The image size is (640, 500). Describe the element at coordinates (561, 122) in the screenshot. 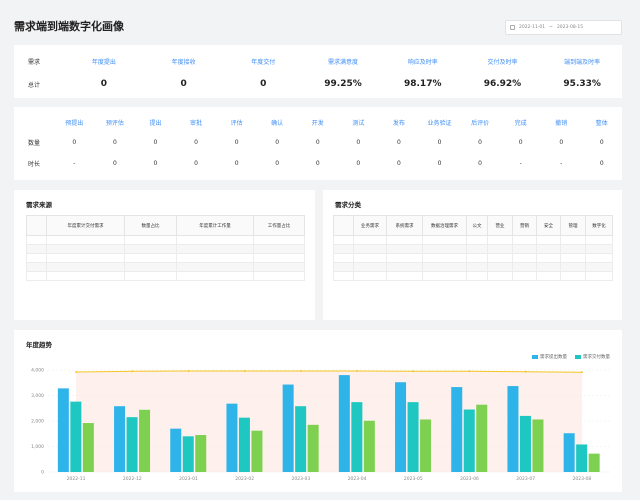

I see `stage-header: 撤销` at that location.